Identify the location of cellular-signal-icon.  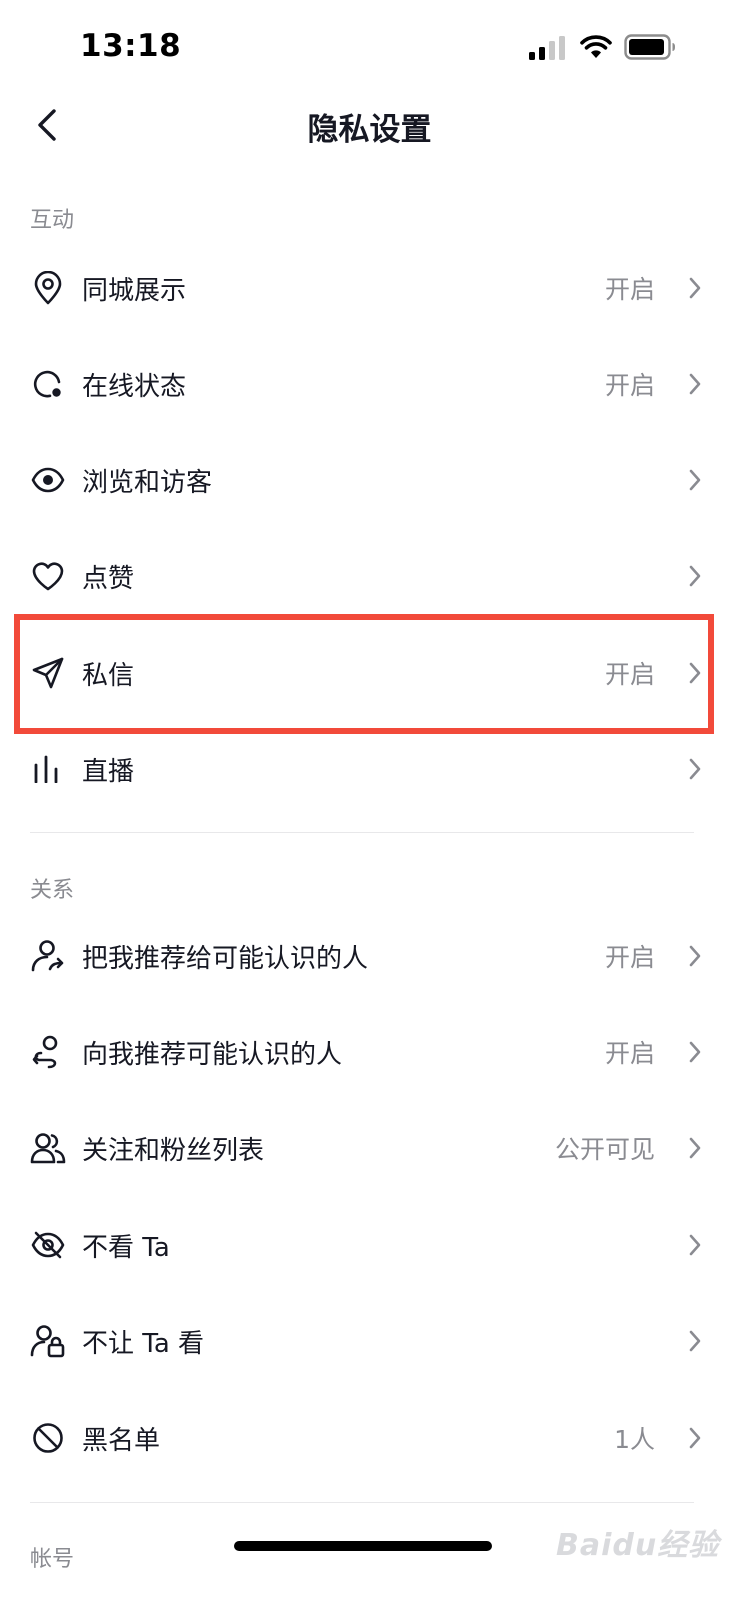
(548, 48).